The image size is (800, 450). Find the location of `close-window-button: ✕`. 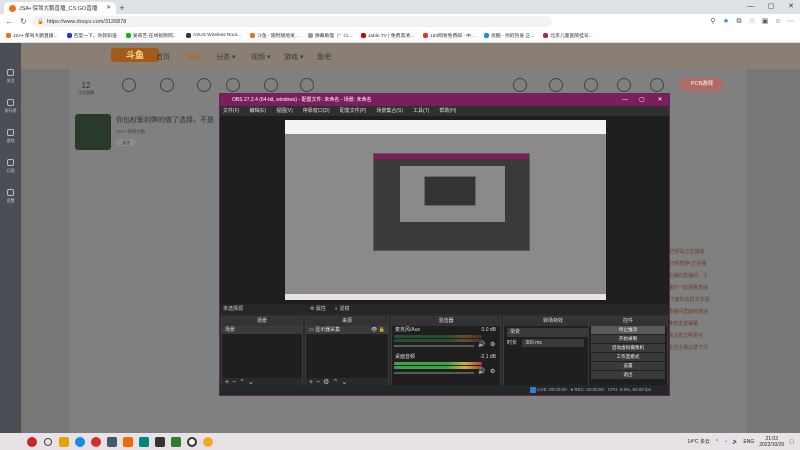

close-window-button: ✕ is located at coordinates (791, 7).